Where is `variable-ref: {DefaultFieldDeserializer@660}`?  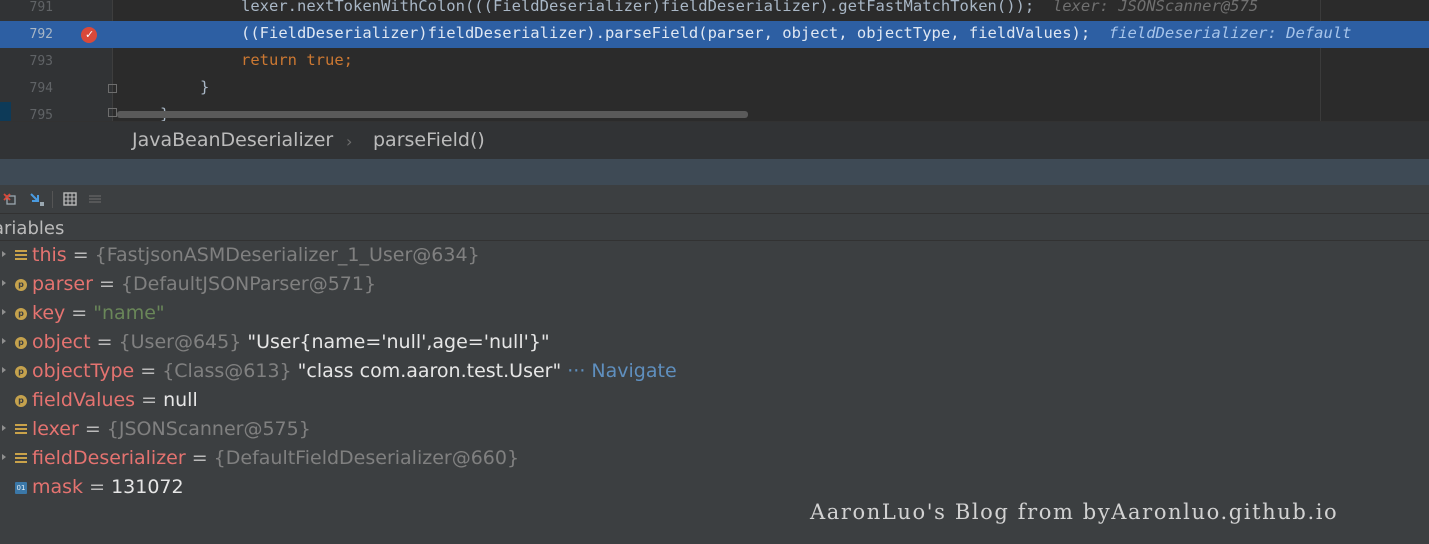 variable-ref: {DefaultFieldDeserializer@660} is located at coordinates (366, 458).